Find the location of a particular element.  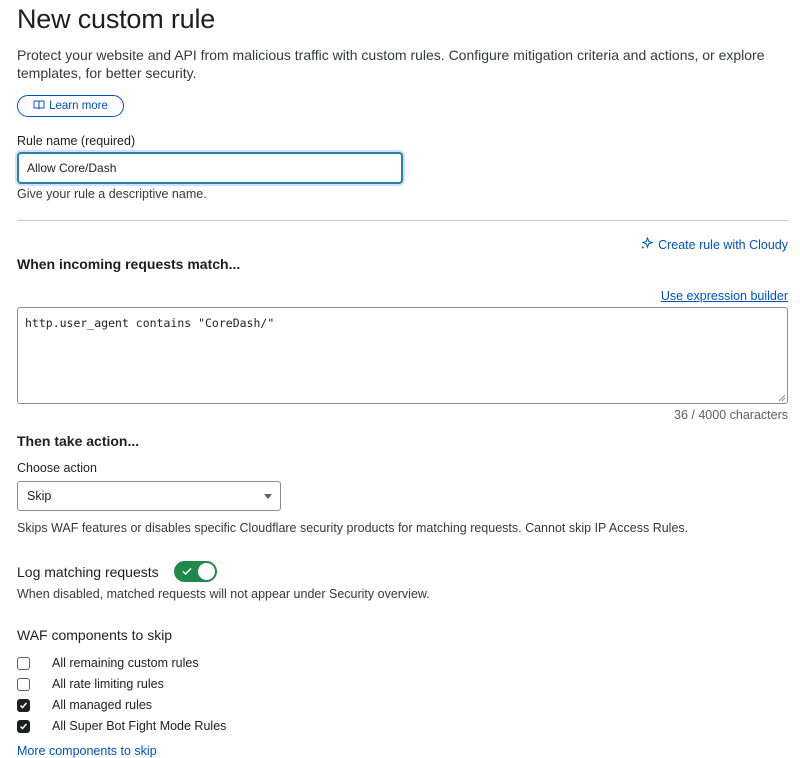

waf-section-title: WAF components to skip is located at coordinates (95, 635).